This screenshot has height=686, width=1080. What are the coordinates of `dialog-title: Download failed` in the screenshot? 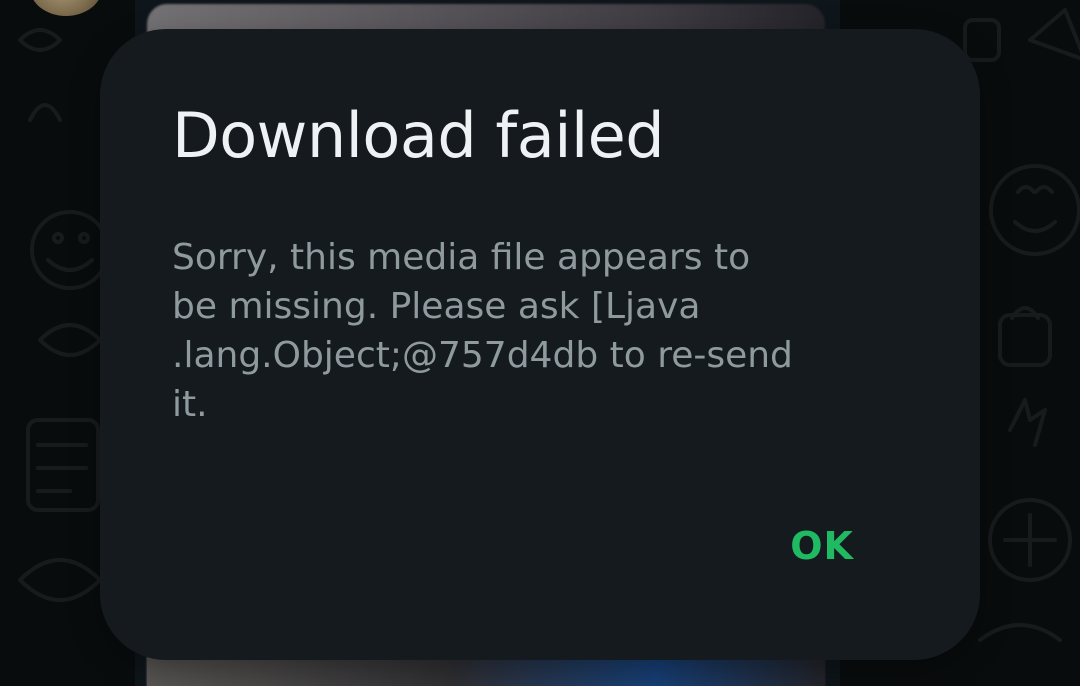 It's located at (418, 135).